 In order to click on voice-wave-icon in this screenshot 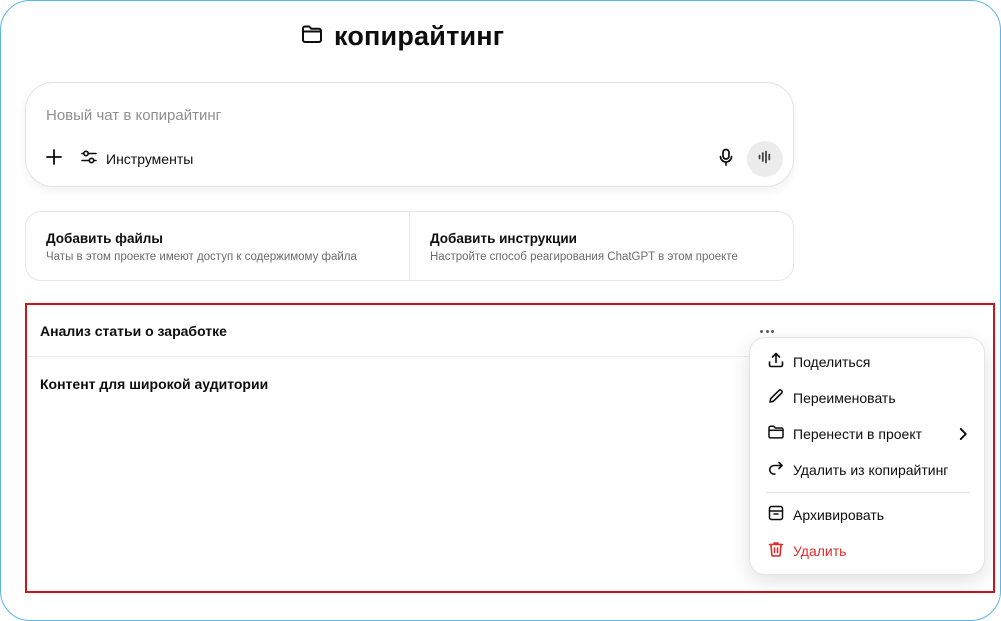, I will do `click(765, 159)`.